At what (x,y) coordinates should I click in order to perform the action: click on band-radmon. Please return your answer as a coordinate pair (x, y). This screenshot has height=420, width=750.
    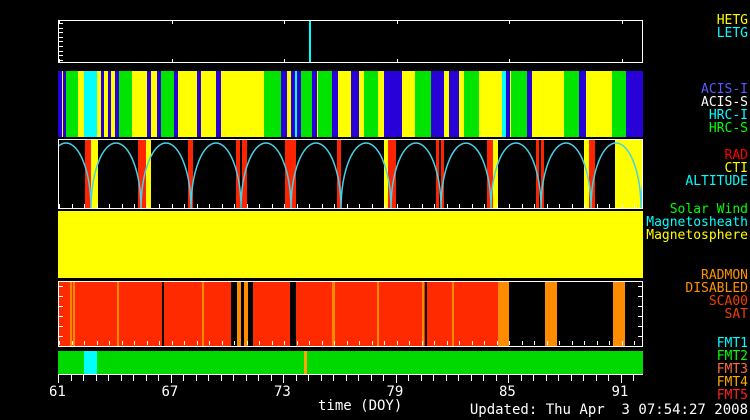
    Looking at the image, I should click on (350, 314).